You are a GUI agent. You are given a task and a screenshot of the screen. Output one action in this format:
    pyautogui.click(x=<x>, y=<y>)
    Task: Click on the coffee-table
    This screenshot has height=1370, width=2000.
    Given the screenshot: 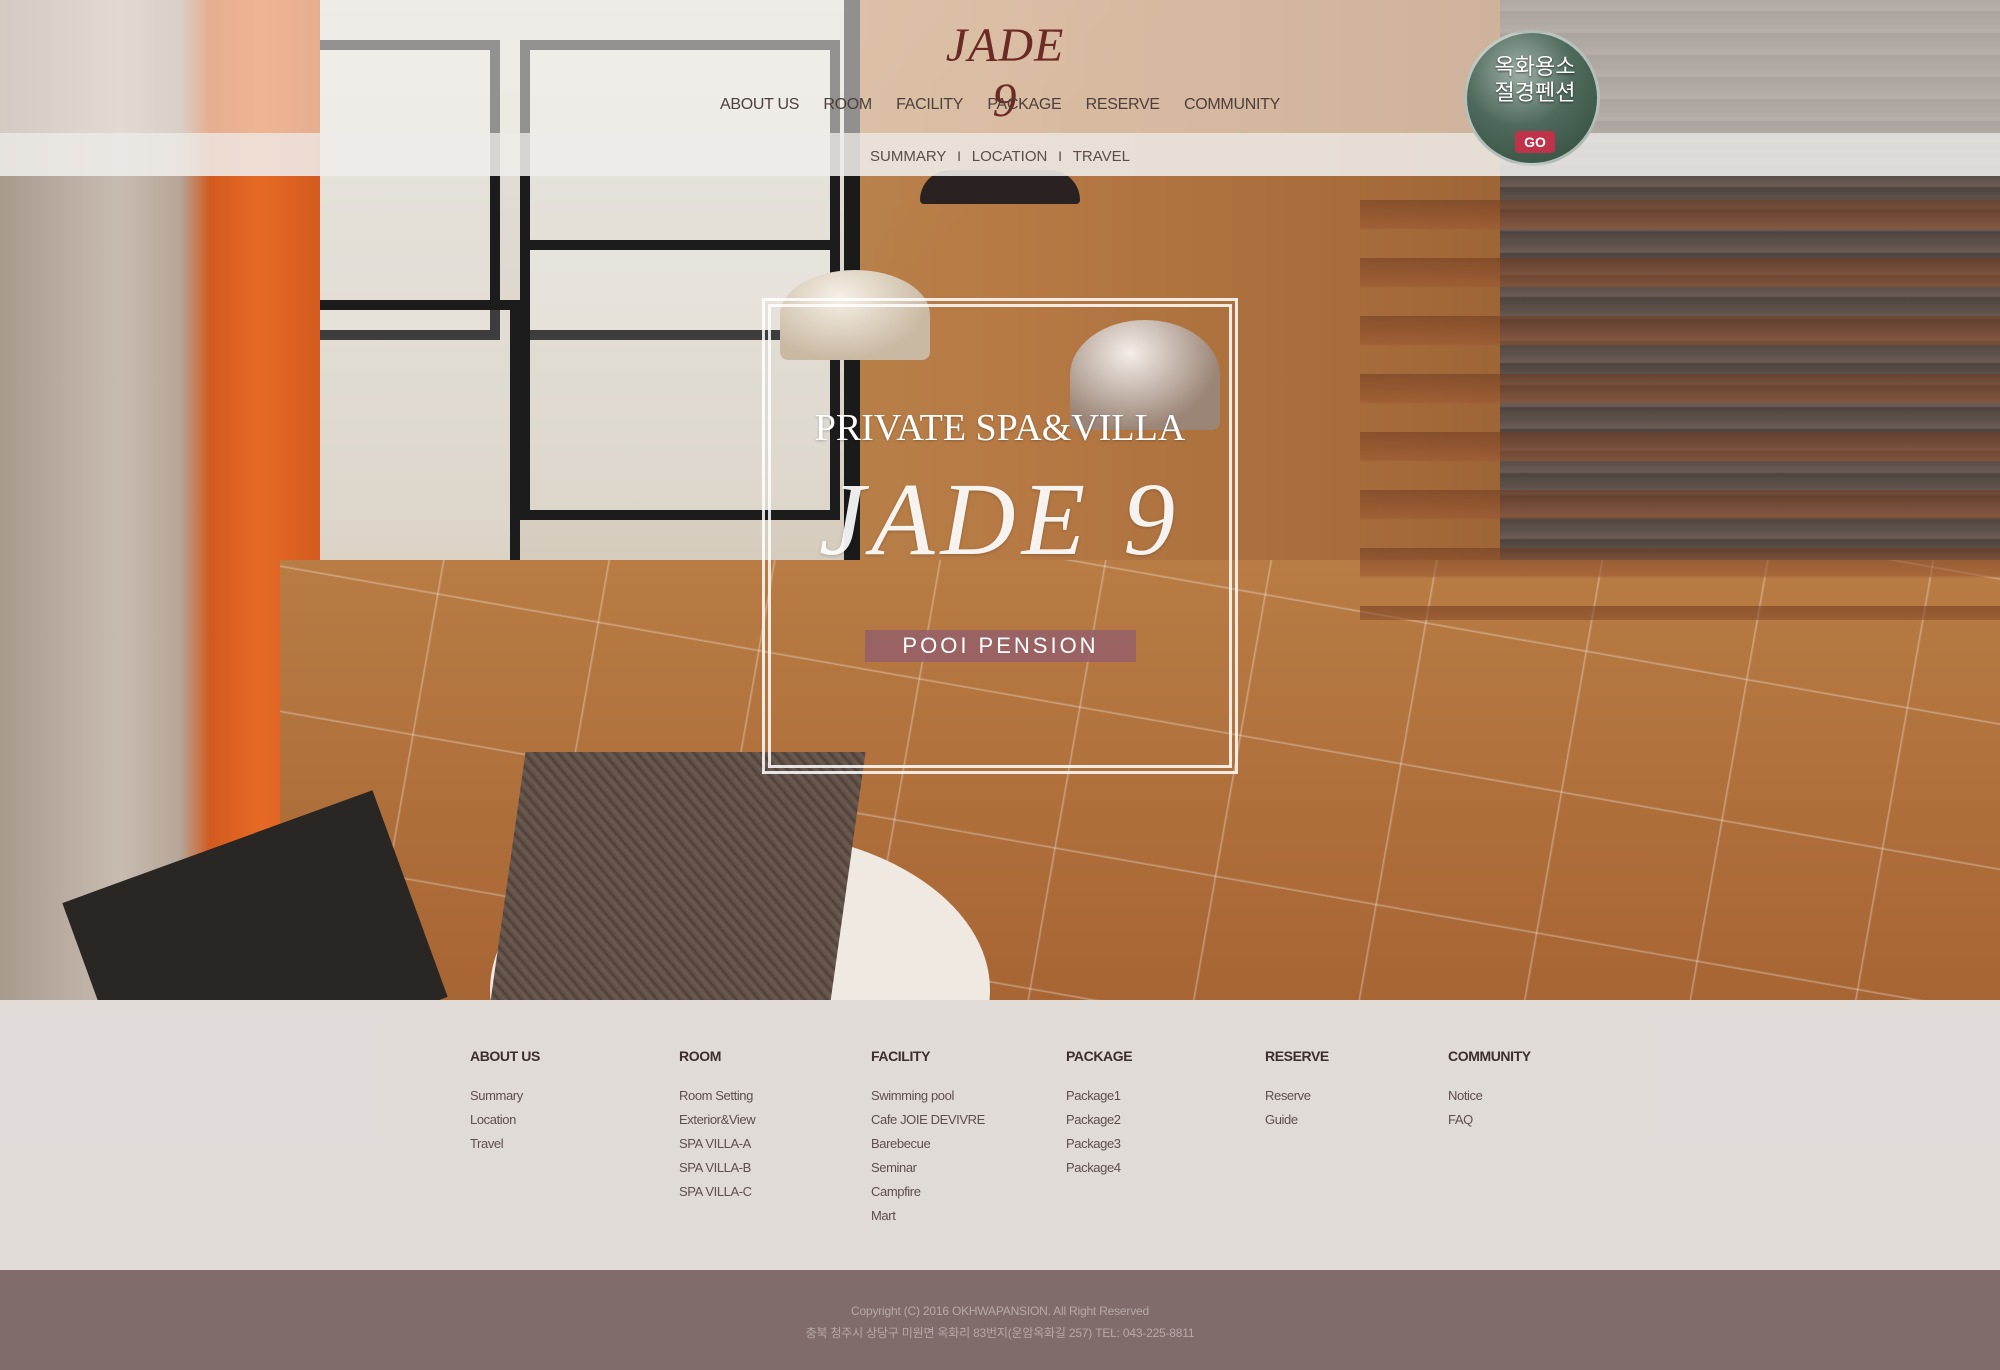 What is the action you would take?
    pyautogui.click(x=678, y=876)
    